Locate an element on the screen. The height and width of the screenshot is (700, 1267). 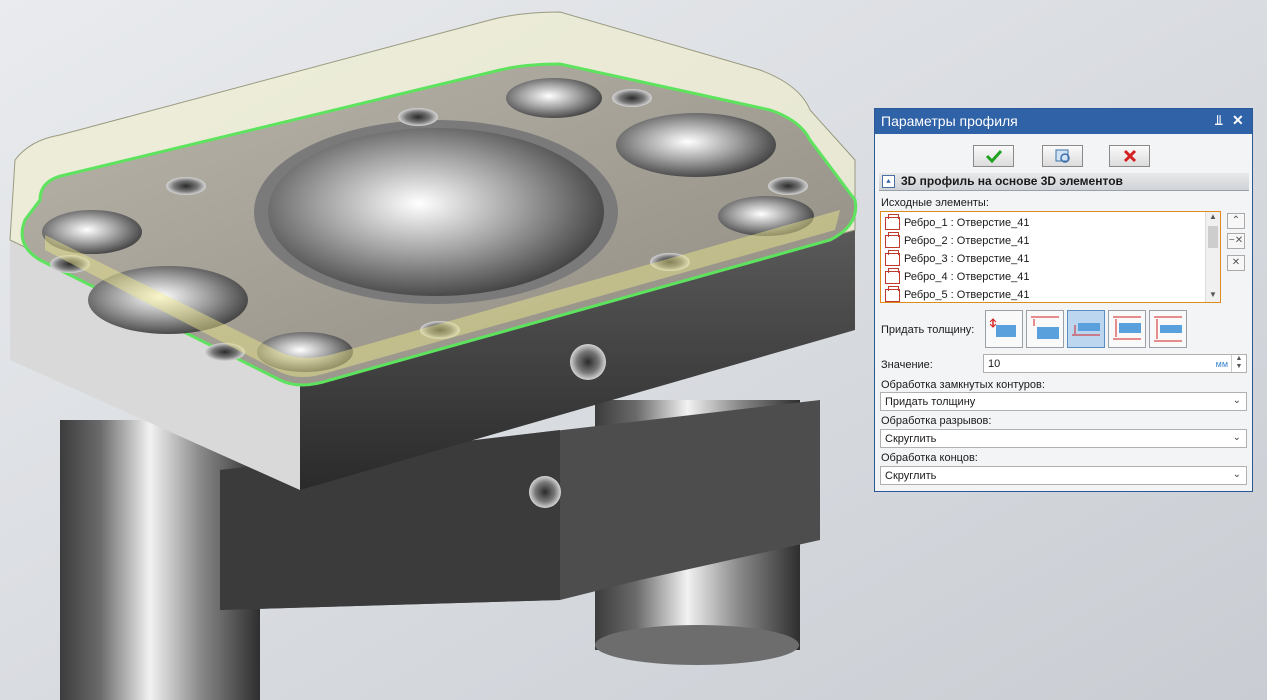
thickness-symmetric-icon is located at coordinates (1168, 329).